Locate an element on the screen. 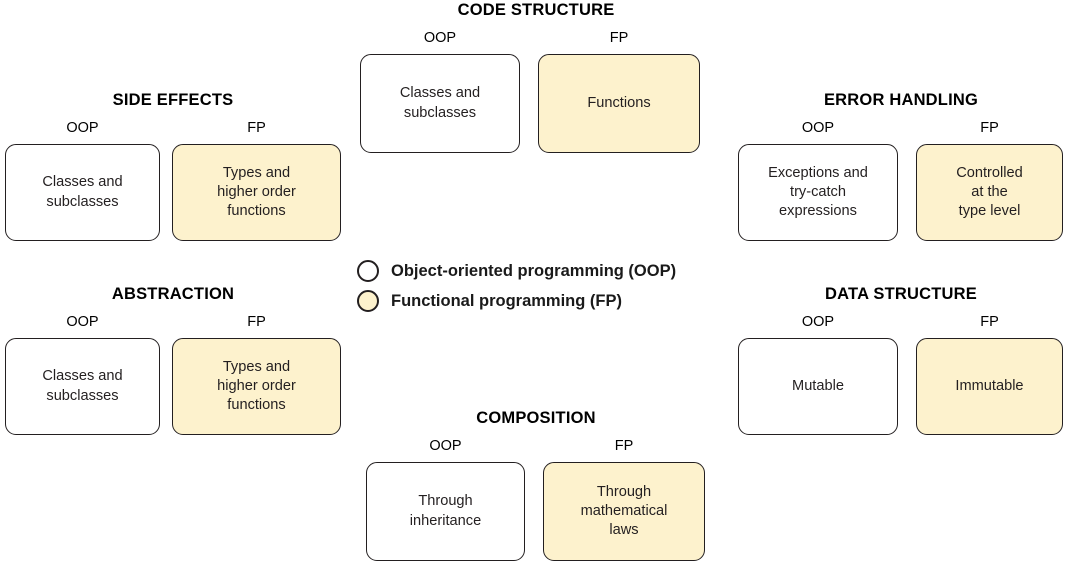  box-oop-side-effects: Classes and subclasses is located at coordinates (82, 192).